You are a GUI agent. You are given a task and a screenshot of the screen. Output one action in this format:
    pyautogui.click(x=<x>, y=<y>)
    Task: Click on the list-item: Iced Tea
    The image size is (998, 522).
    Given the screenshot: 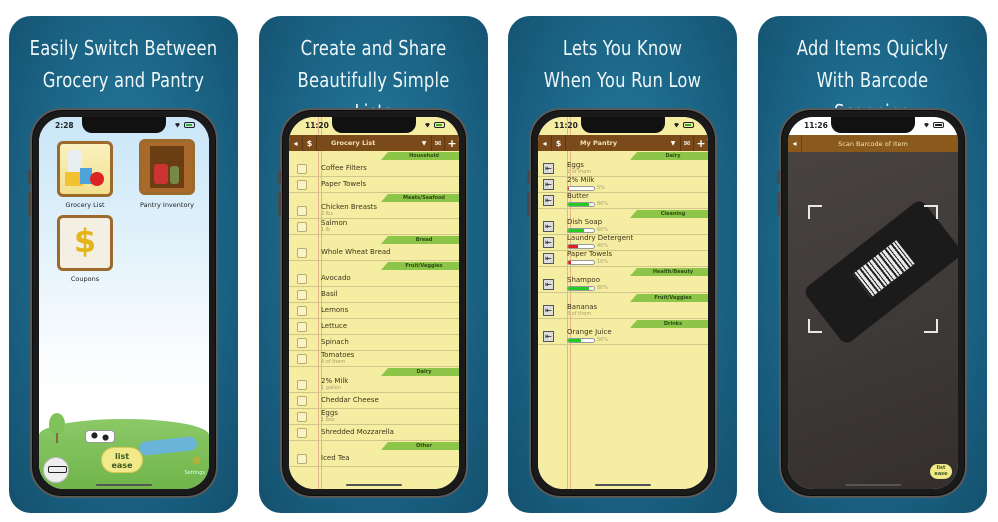 What is the action you would take?
    pyautogui.click(x=374, y=459)
    